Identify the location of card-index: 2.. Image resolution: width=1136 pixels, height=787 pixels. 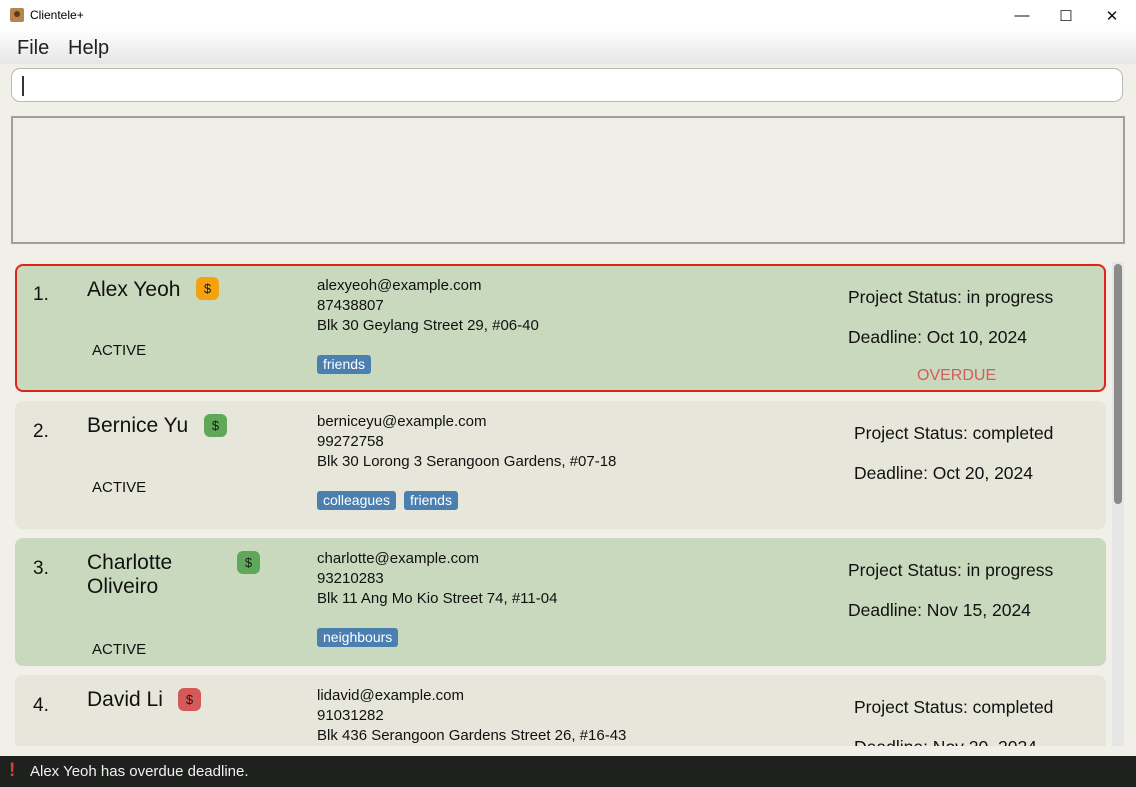
(41, 431).